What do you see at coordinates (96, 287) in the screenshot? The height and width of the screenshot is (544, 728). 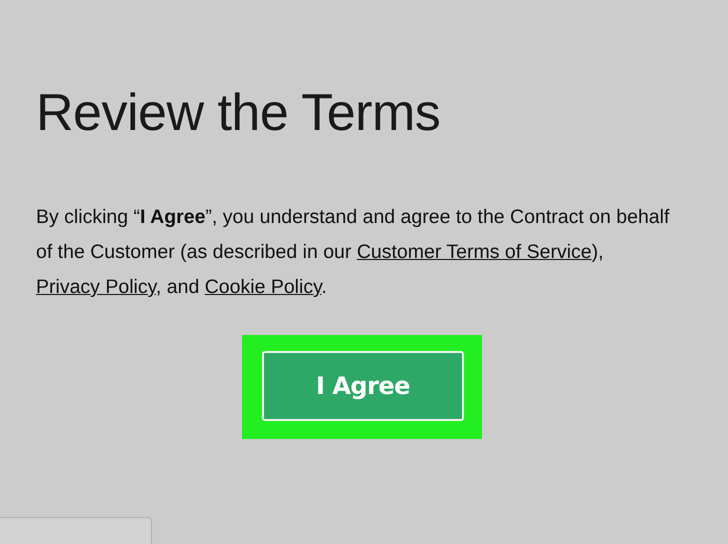 I see `terms-link: Privacy Policy` at bounding box center [96, 287].